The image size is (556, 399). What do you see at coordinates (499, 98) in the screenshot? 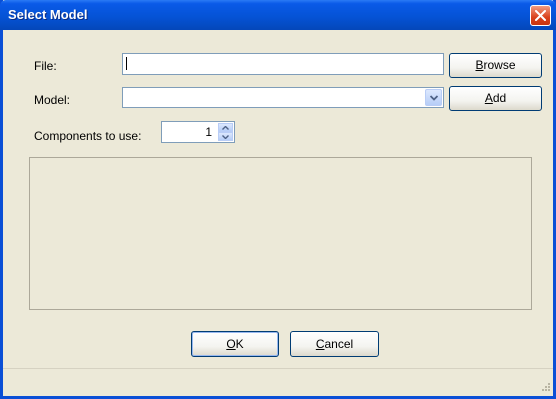
I see `add-label-rest: dd` at bounding box center [499, 98].